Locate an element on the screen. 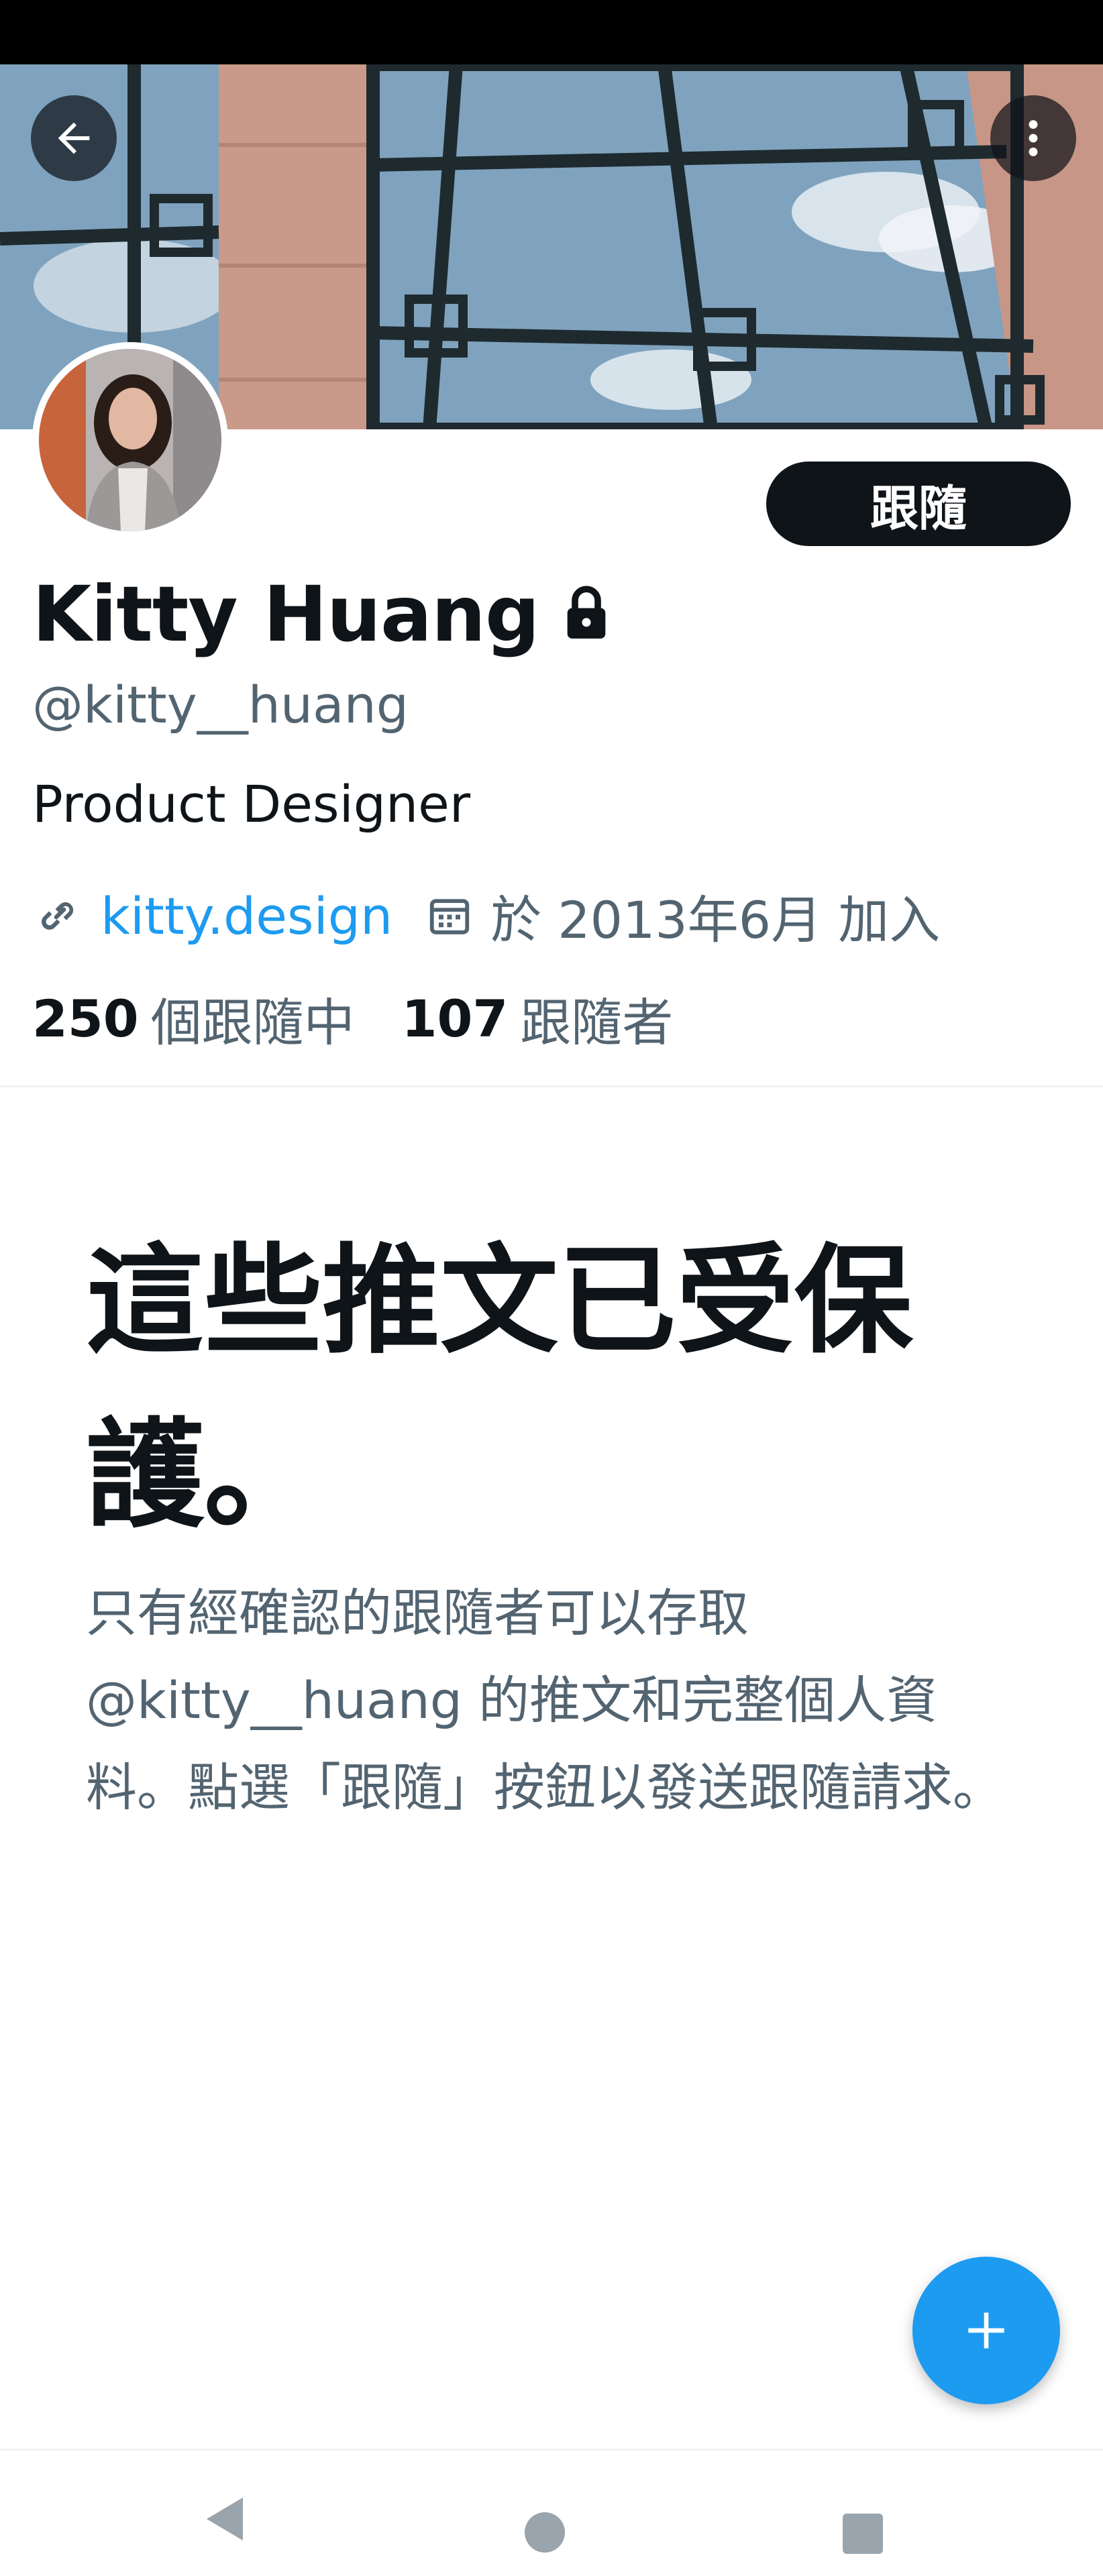 This screenshot has width=1103, height=2576. arrow-left-icon is located at coordinates (74, 138).